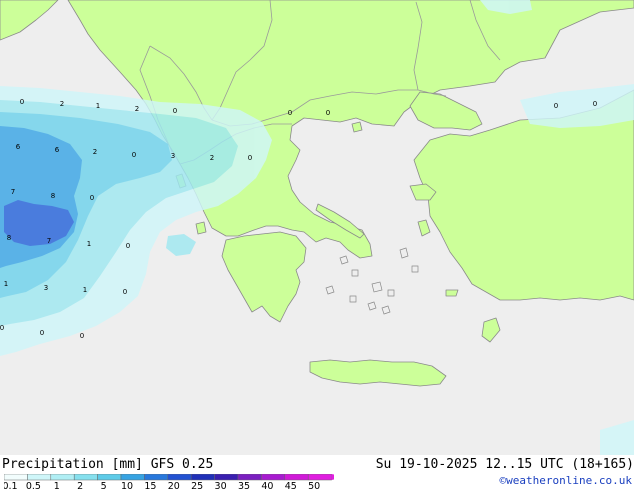  I want to click on val-2a: 2, so click(62, 104).